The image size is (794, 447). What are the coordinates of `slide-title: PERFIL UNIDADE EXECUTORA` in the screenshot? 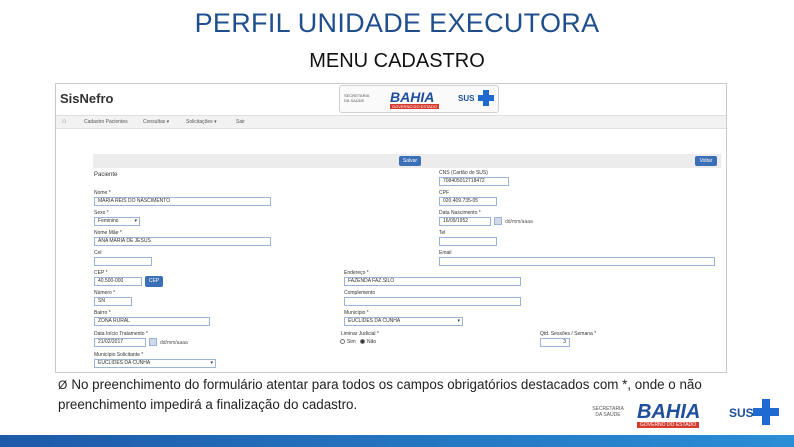 It's located at (397, 23).